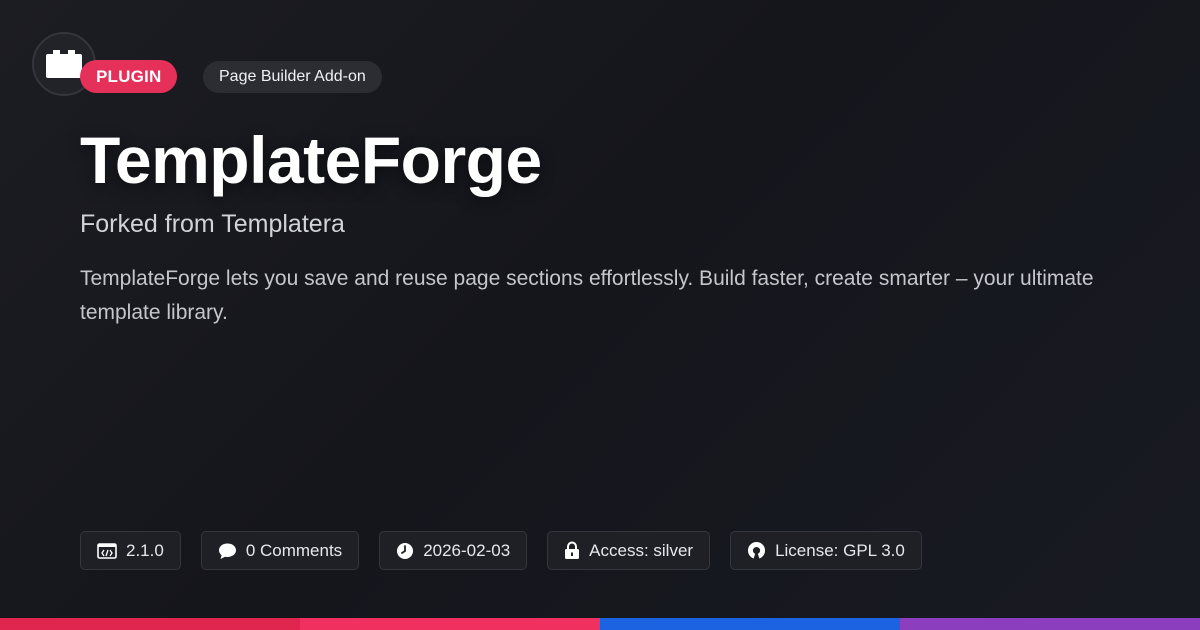 Image resolution: width=1200 pixels, height=630 pixels. I want to click on plugin-type-badge: PLUGIN, so click(129, 76).